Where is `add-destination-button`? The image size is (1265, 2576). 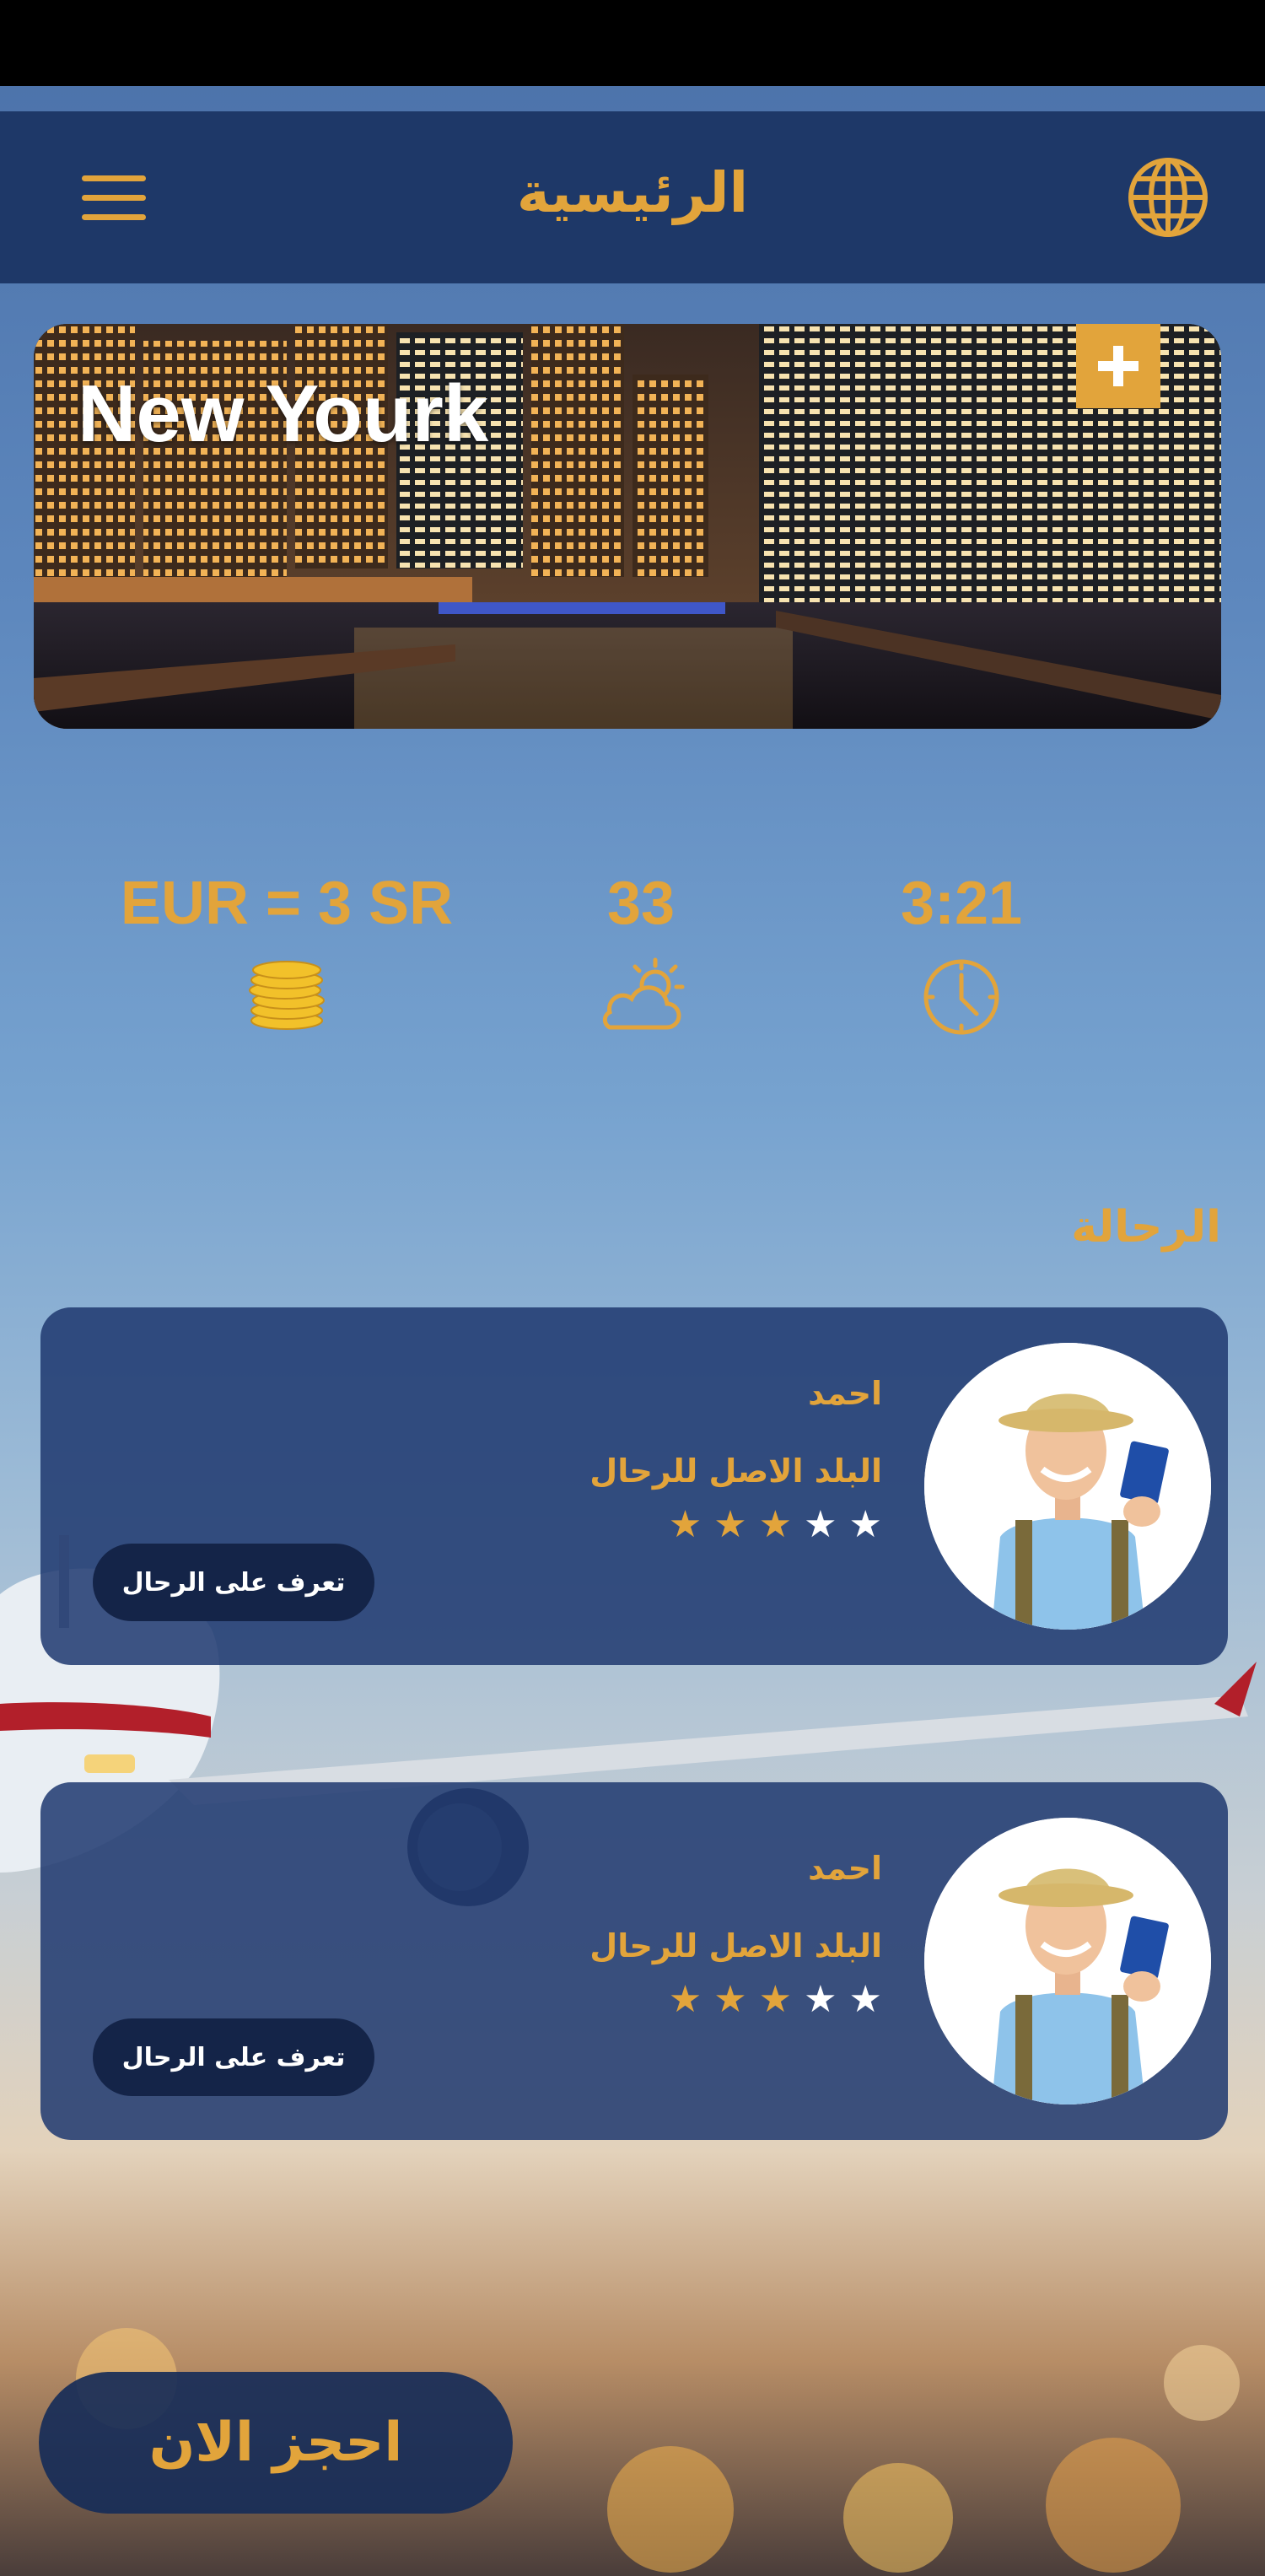 add-destination-button is located at coordinates (1118, 366).